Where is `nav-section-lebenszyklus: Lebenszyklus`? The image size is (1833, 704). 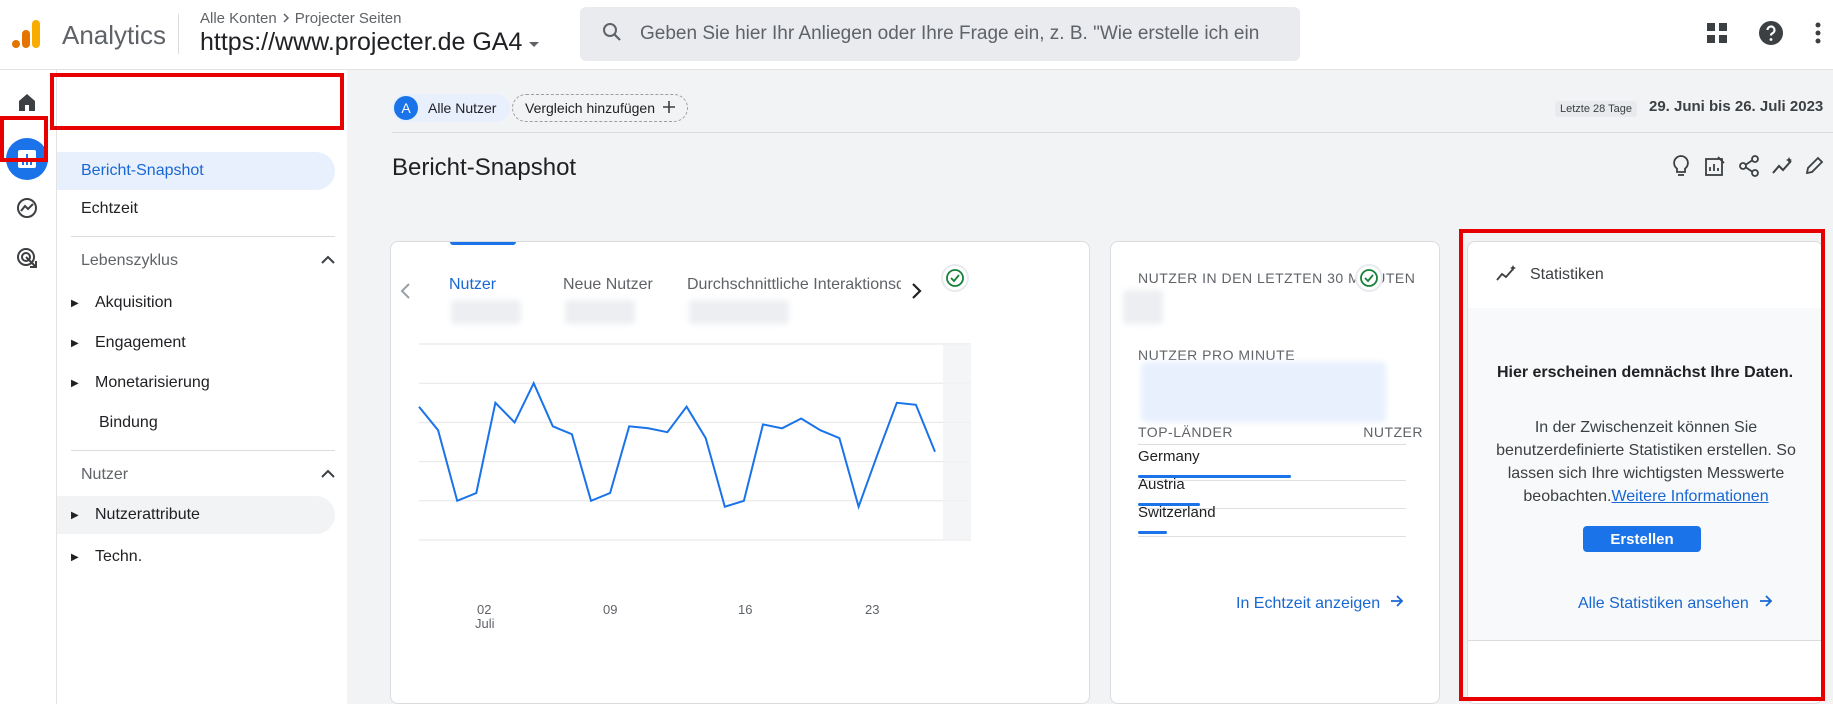 nav-section-lebenszyklus: Lebenszyklus is located at coordinates (208, 261).